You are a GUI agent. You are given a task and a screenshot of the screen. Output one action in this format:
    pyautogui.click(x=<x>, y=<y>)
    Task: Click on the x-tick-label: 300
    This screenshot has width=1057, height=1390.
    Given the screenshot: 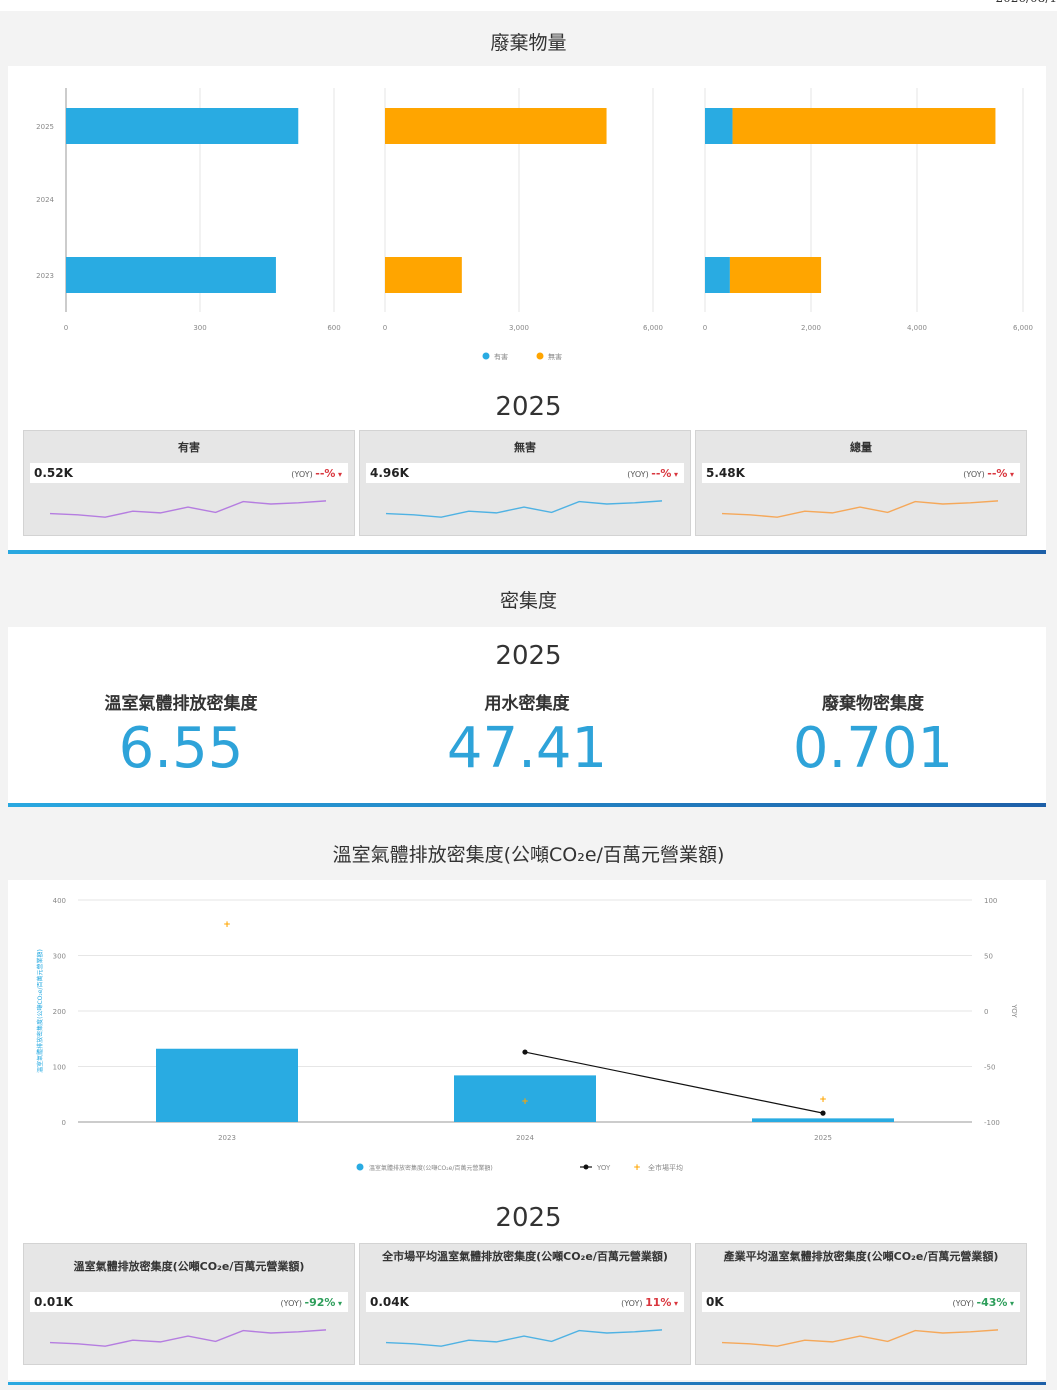 What is the action you would take?
    pyautogui.click(x=199, y=328)
    